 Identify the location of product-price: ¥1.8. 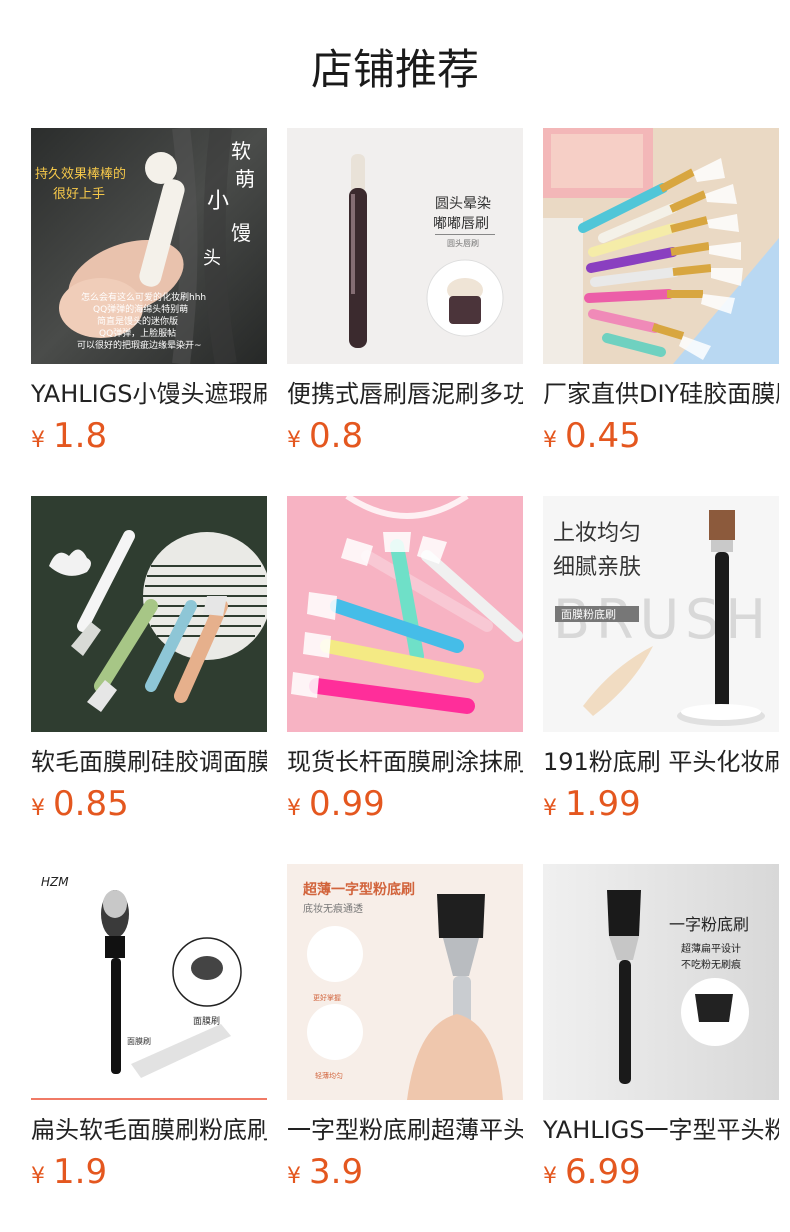
(149, 436).